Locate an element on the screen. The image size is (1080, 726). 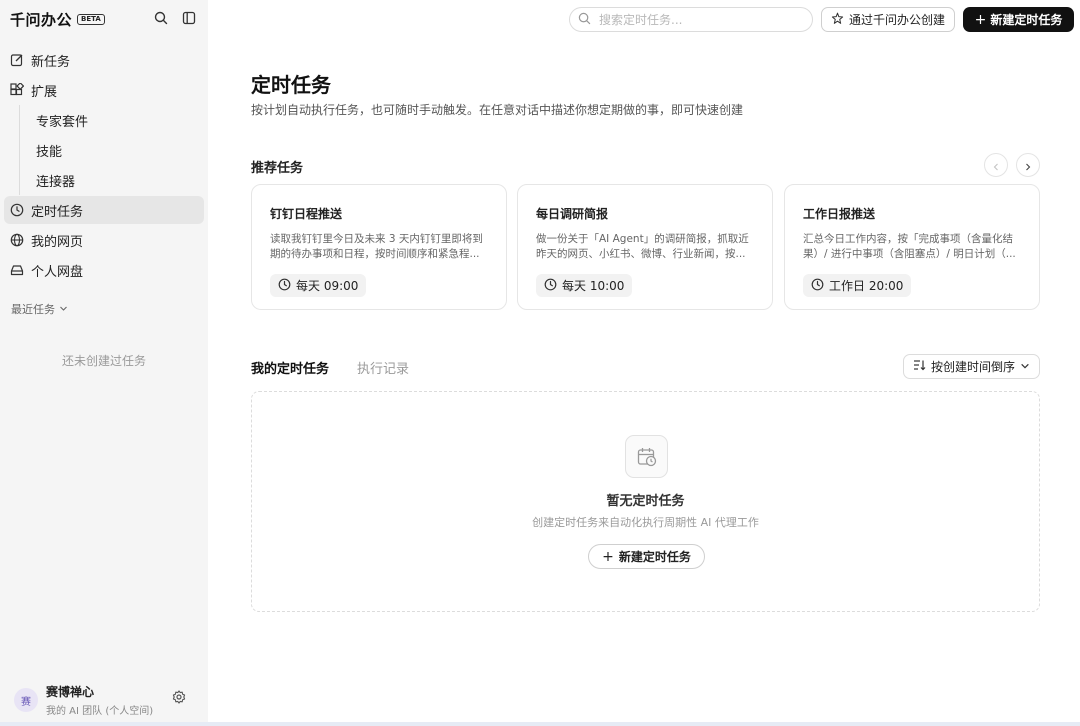
empty-title: 暂无定时任务 is located at coordinates (645, 501).